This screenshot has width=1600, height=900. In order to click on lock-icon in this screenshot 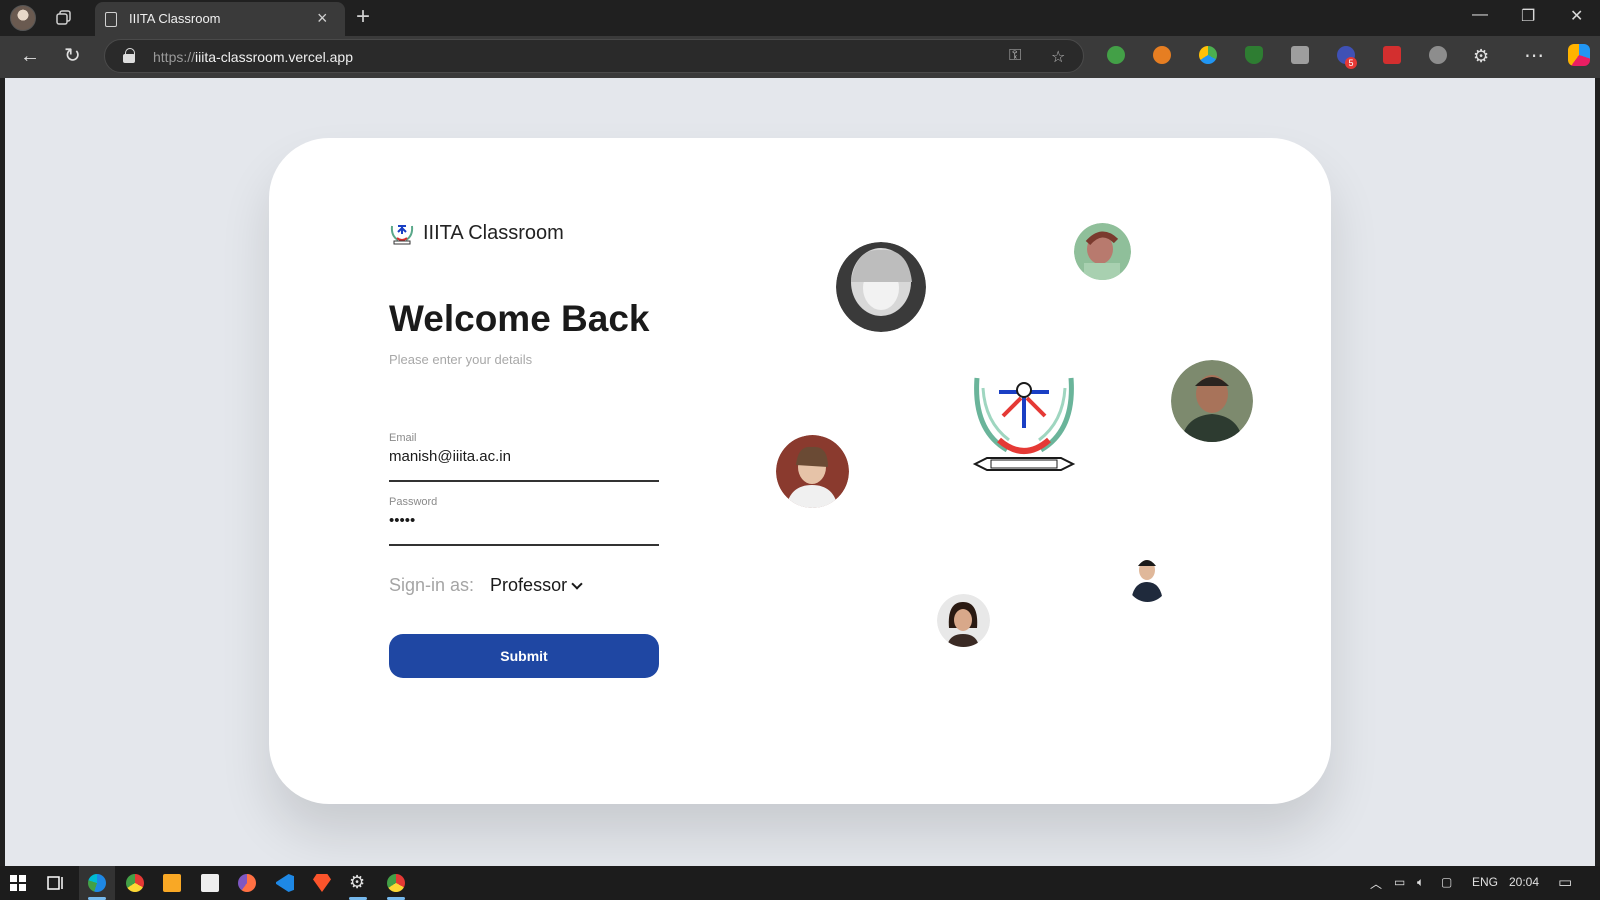, I will do `click(129, 55)`.